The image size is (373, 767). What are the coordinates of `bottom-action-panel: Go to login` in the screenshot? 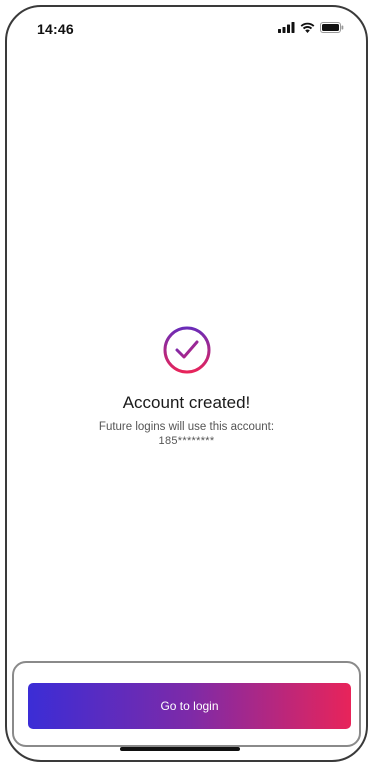 It's located at (186, 704).